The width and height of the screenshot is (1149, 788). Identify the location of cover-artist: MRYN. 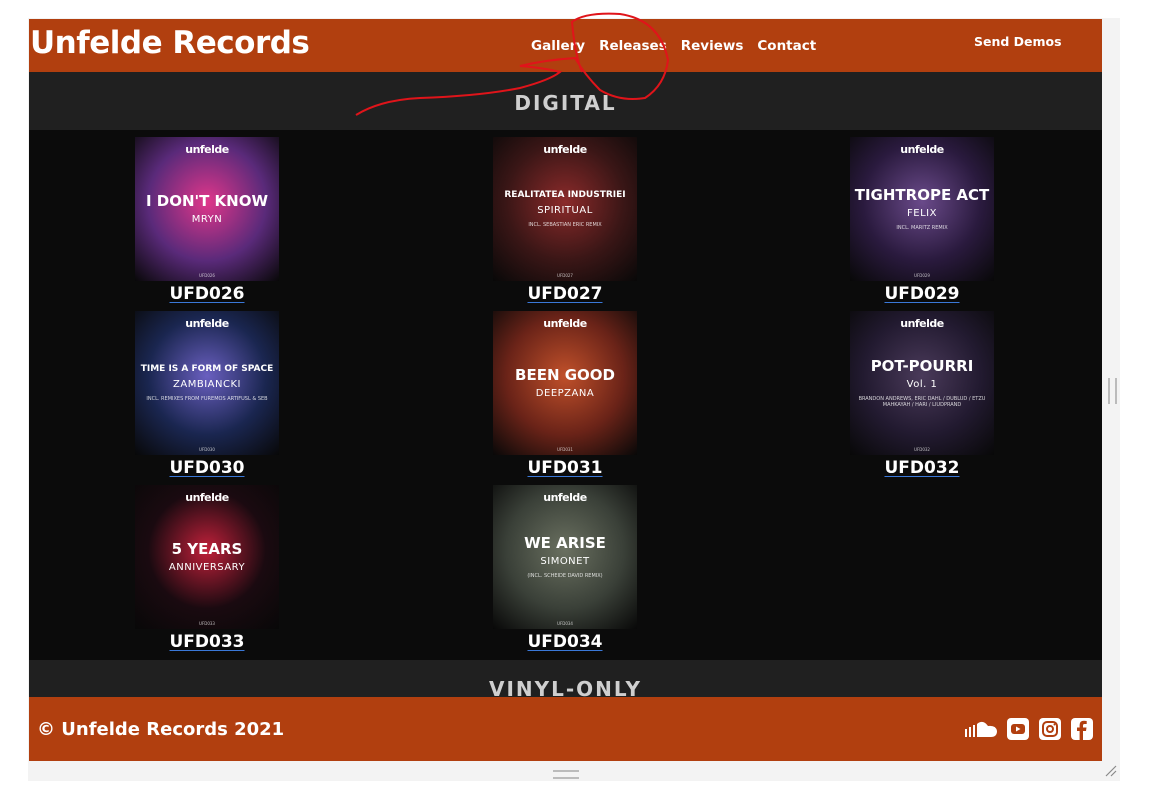
(207, 220).